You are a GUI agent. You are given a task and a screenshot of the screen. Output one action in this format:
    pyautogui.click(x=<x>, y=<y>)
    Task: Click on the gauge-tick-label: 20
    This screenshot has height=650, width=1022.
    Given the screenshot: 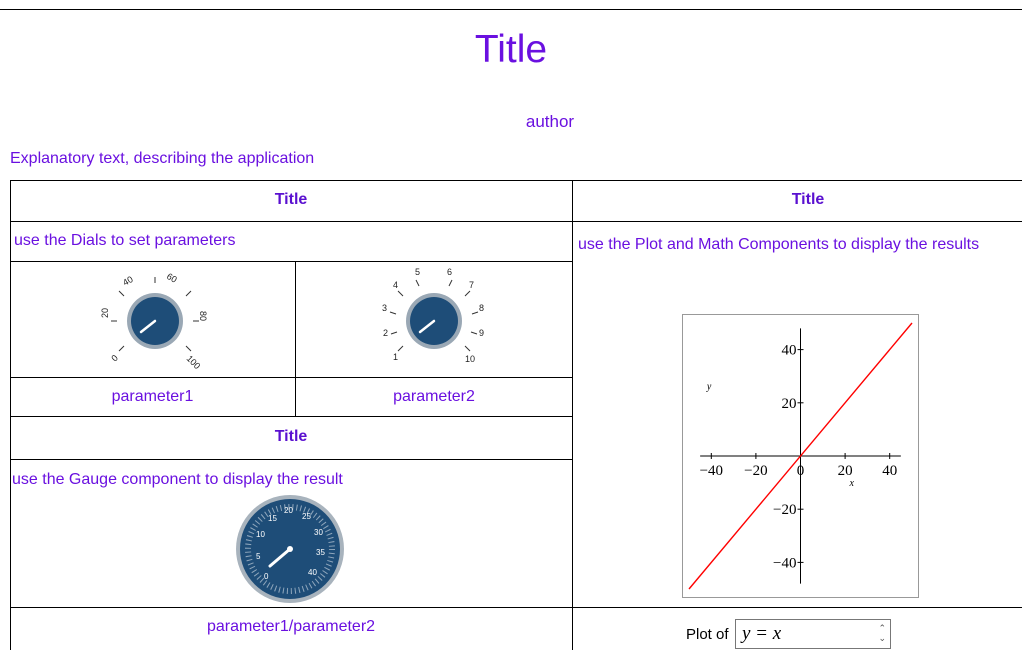 What is the action you would take?
    pyautogui.click(x=288, y=510)
    